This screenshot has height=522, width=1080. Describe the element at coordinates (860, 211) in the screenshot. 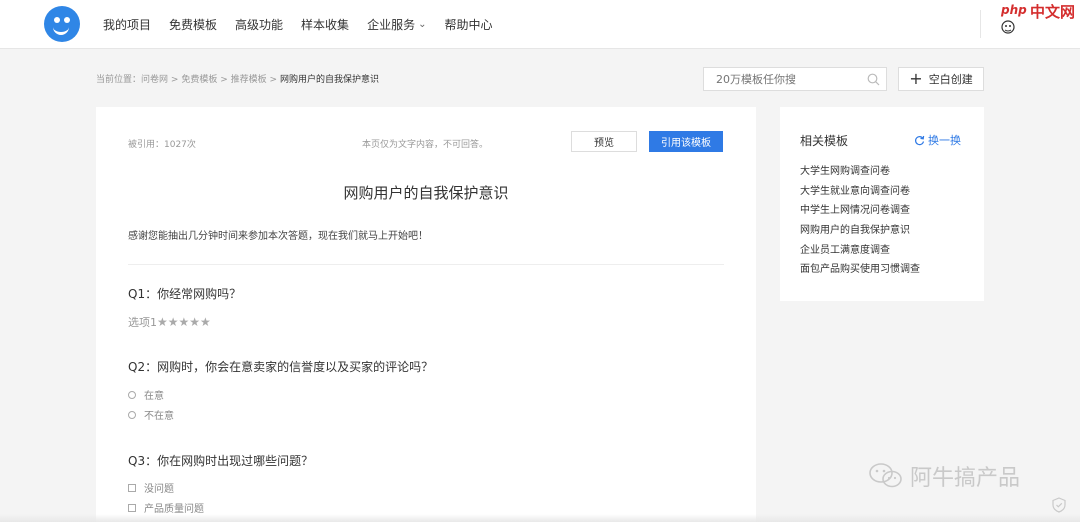

I see `related-item: 中学生上网情况问卷调查` at that location.